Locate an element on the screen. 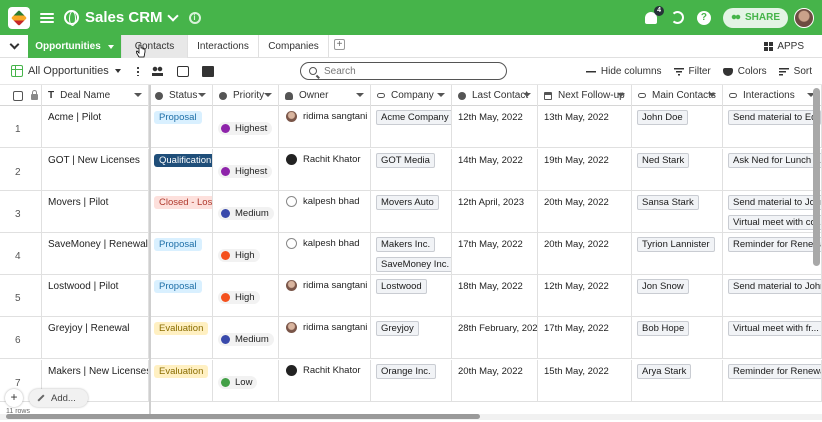 Image resolution: width=822 pixels, height=422 pixels. history-icon is located at coordinates (677, 17).